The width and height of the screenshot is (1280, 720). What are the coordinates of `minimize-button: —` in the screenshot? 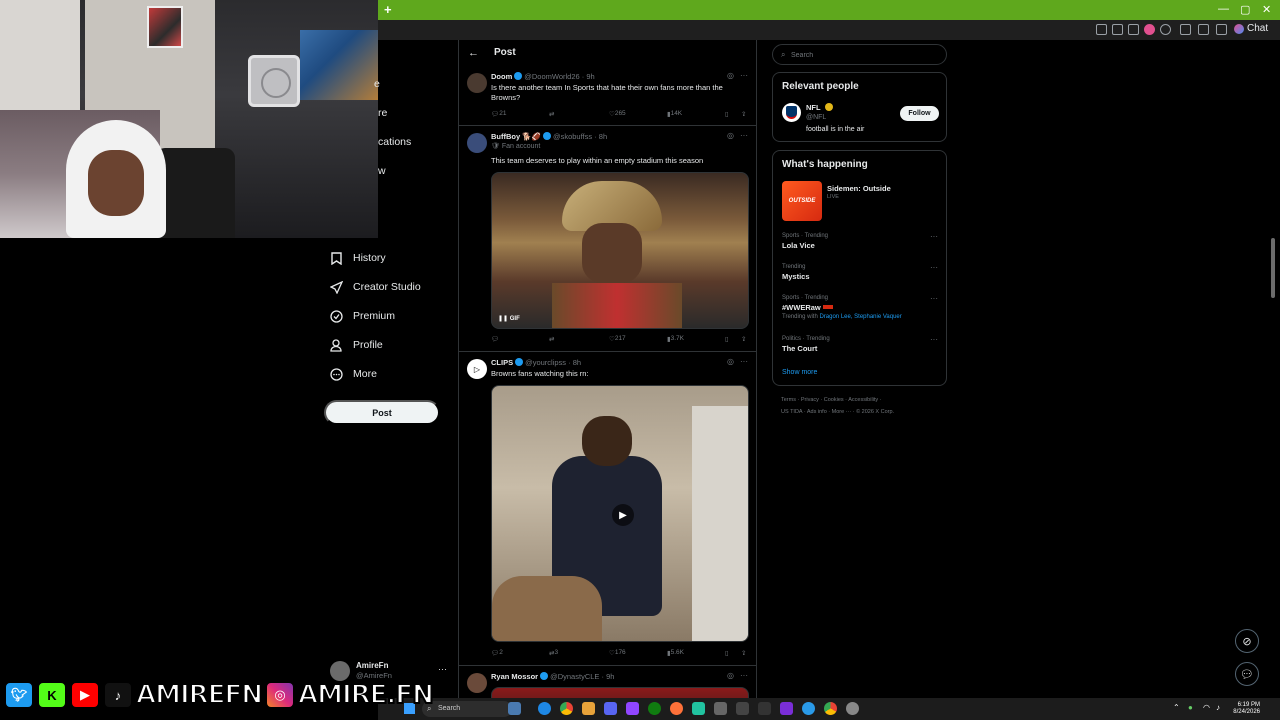 It's located at (1223, 9).